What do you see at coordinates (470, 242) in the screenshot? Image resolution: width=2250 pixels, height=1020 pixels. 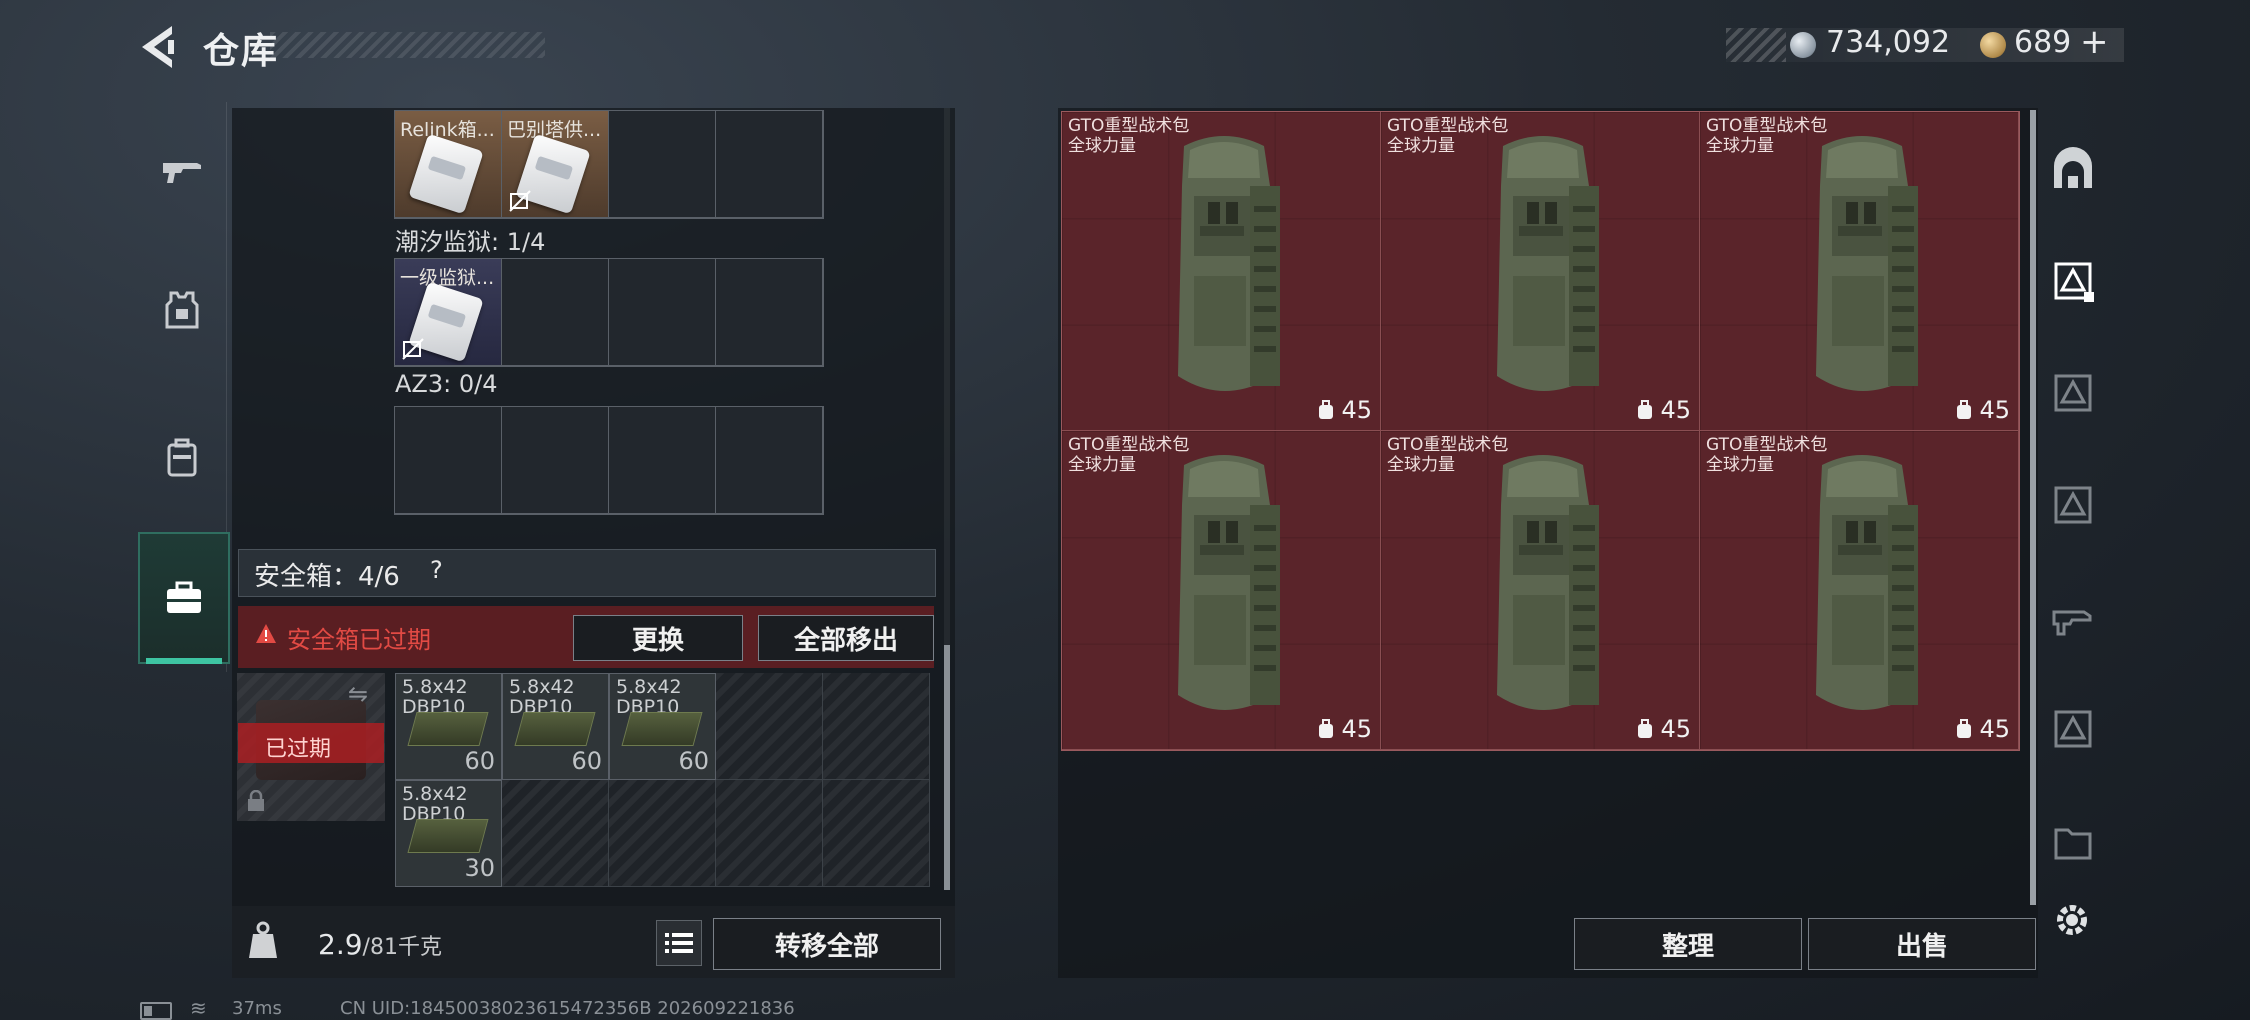 I see `section-label: 潮汐监狱: 1/4` at bounding box center [470, 242].